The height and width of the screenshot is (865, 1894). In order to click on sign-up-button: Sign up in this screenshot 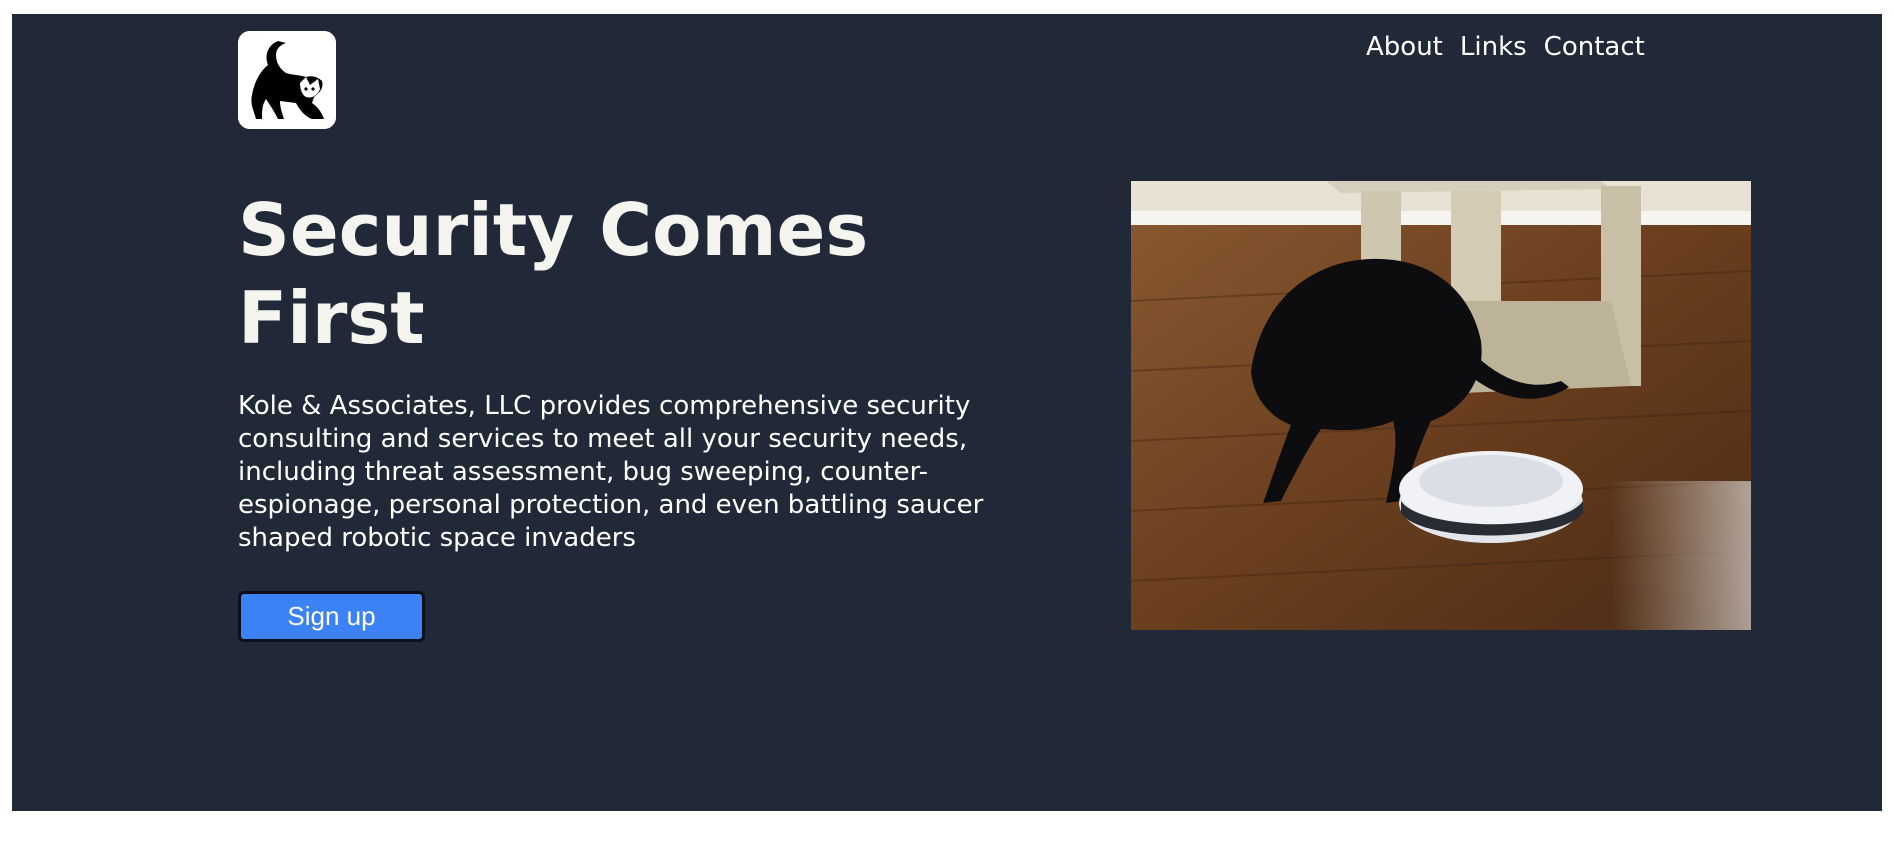, I will do `click(331, 616)`.